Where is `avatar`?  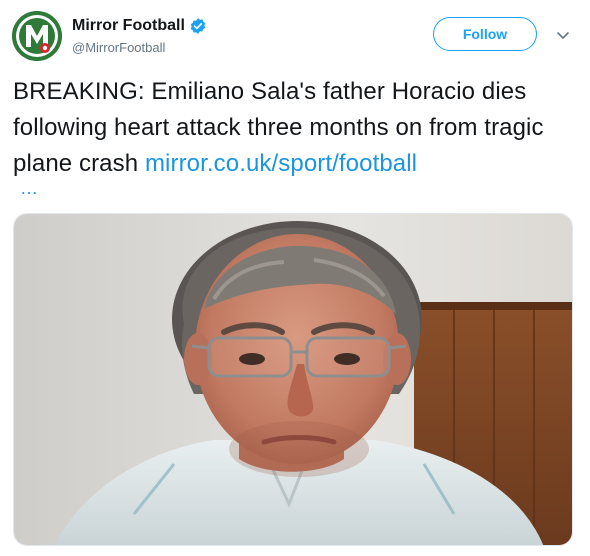 avatar is located at coordinates (37, 36).